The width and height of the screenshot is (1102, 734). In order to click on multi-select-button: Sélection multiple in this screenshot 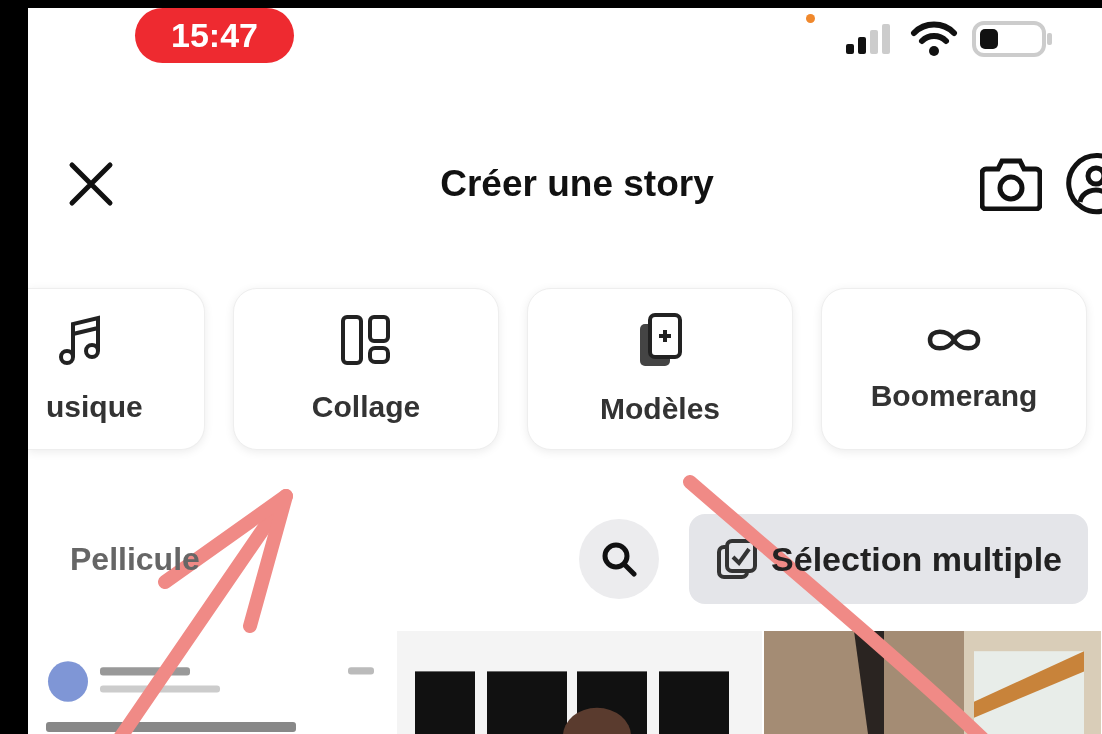, I will do `click(888, 559)`.